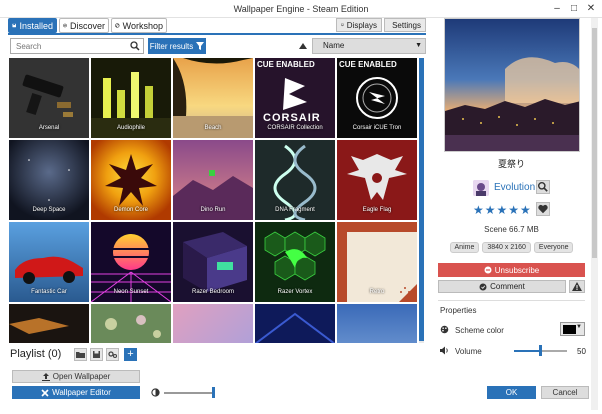  What do you see at coordinates (131, 98) in the screenshot?
I see `wallpaper-tile-audiophile: Audiophile` at bounding box center [131, 98].